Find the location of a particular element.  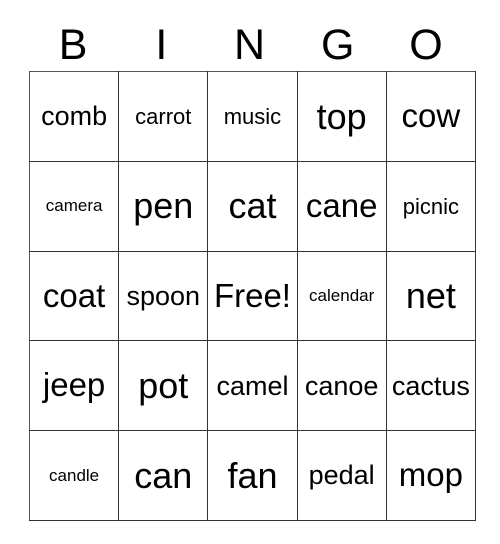

bingo-cell-label: net is located at coordinates (430, 296).